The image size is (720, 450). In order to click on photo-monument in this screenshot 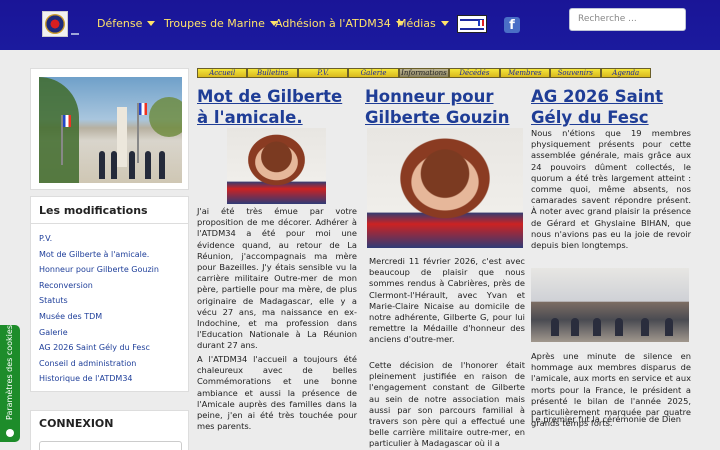, I will do `click(122, 137)`.